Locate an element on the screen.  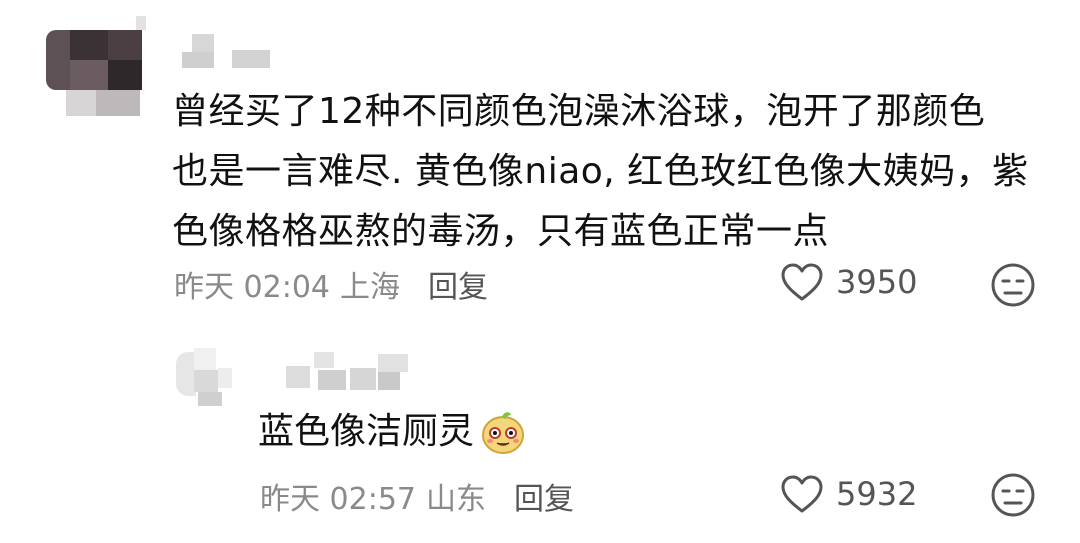
reply-text-row: 蓝色像洁厕灵 is located at coordinates (392, 432).